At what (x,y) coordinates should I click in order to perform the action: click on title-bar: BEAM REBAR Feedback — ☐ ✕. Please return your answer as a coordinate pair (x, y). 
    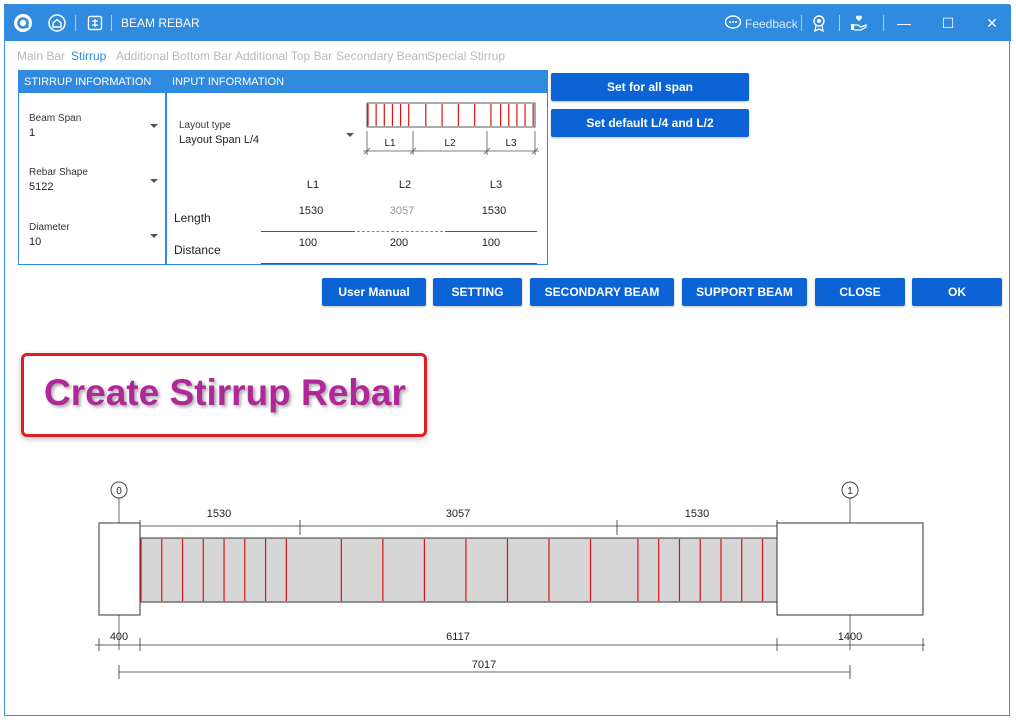
    Looking at the image, I should click on (508, 23).